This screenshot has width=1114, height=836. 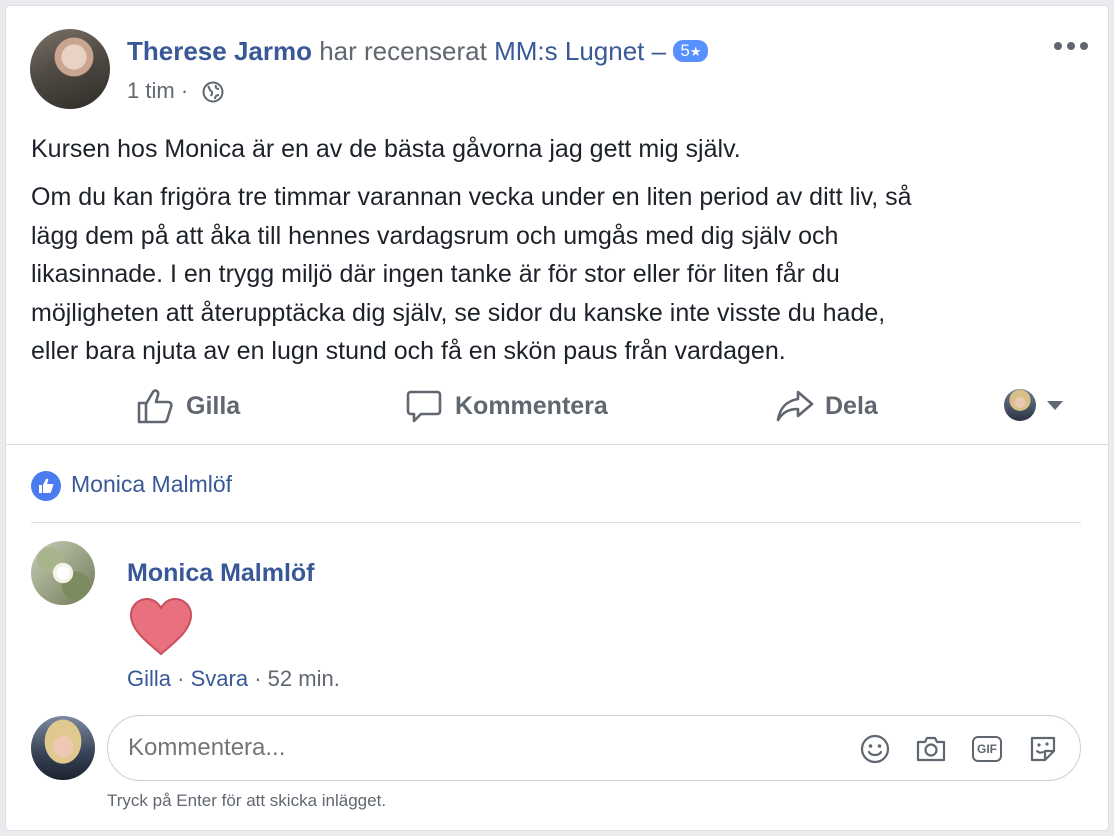 What do you see at coordinates (63, 573) in the screenshot?
I see `commenter-avatar` at bounding box center [63, 573].